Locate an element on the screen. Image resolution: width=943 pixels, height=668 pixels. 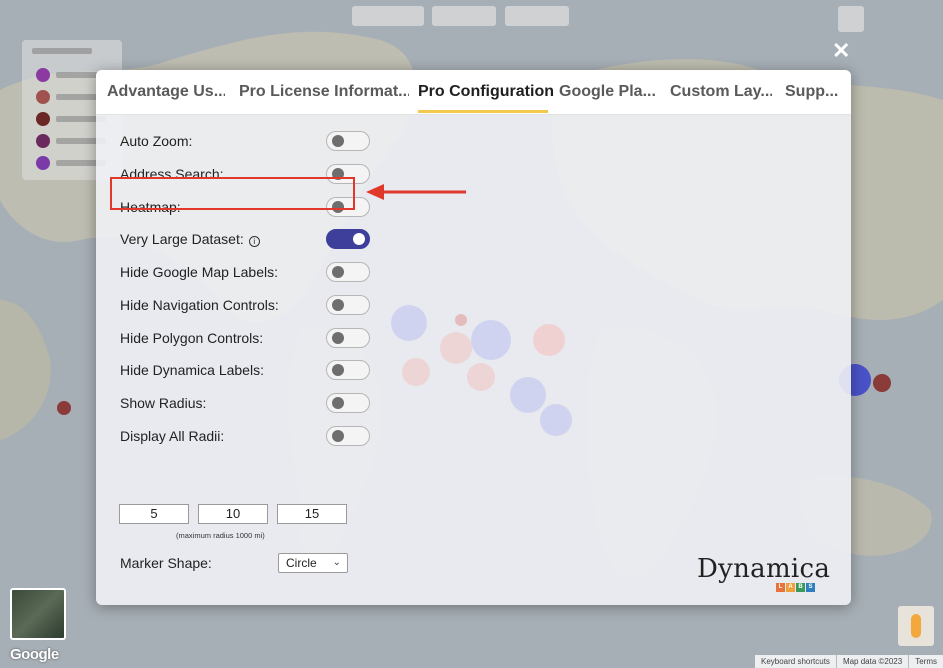
tab-pro-configuration: Pro Configuration is located at coordinates (486, 92).